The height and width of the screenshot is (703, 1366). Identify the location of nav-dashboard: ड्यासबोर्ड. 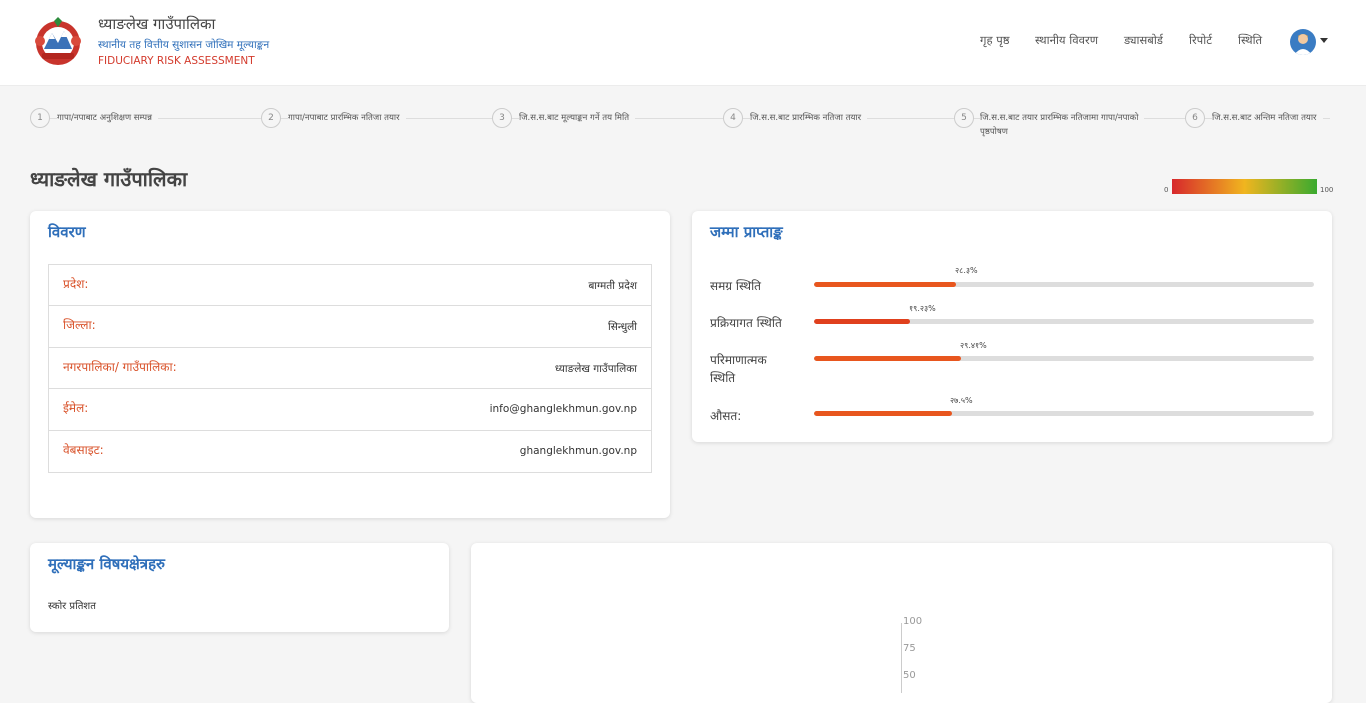
(1143, 40).